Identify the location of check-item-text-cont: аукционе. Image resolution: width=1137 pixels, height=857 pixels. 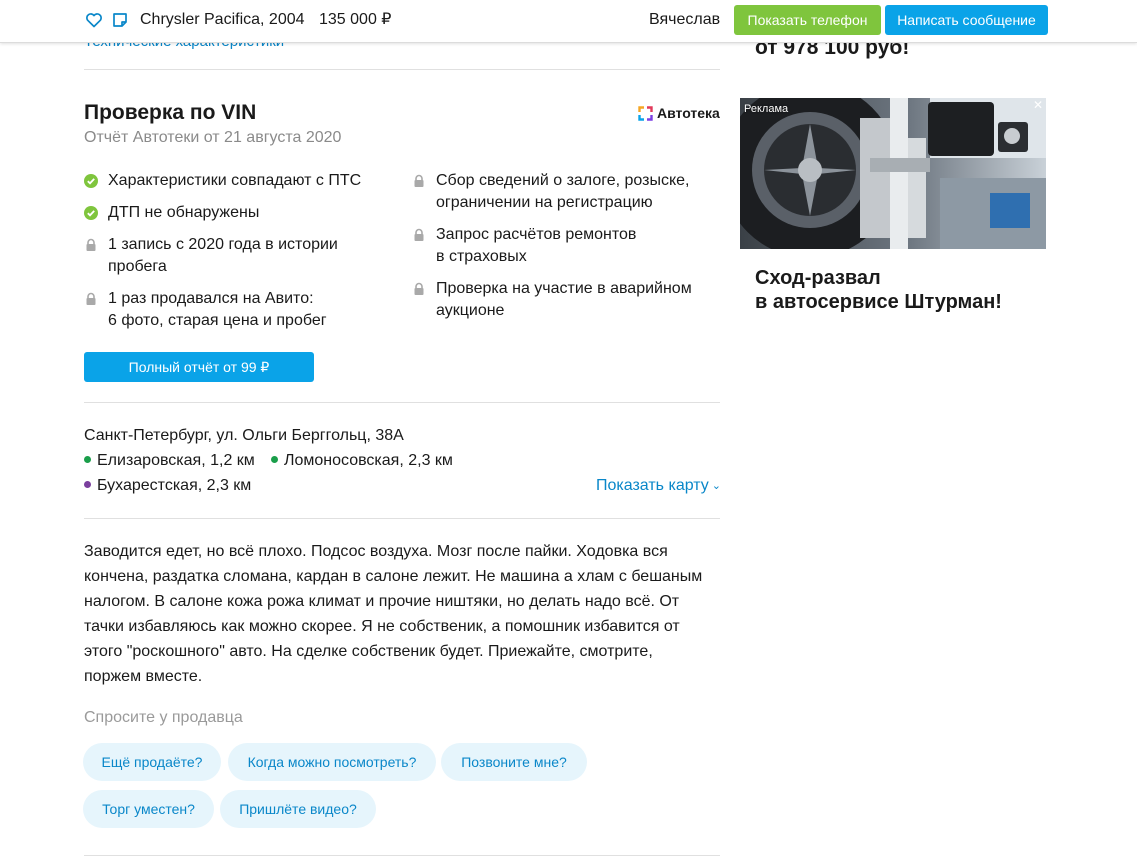
(470, 310).